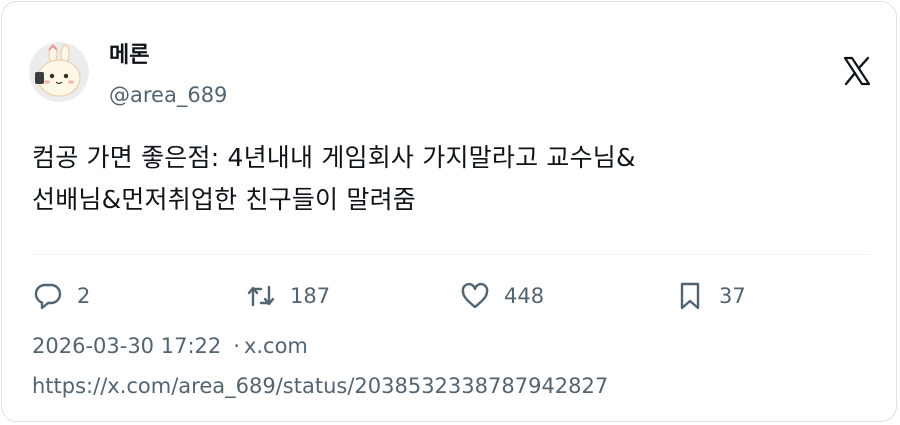 This screenshot has width=900, height=425. Describe the element at coordinates (690, 296) in the screenshot. I see `bookmark-icon` at that location.